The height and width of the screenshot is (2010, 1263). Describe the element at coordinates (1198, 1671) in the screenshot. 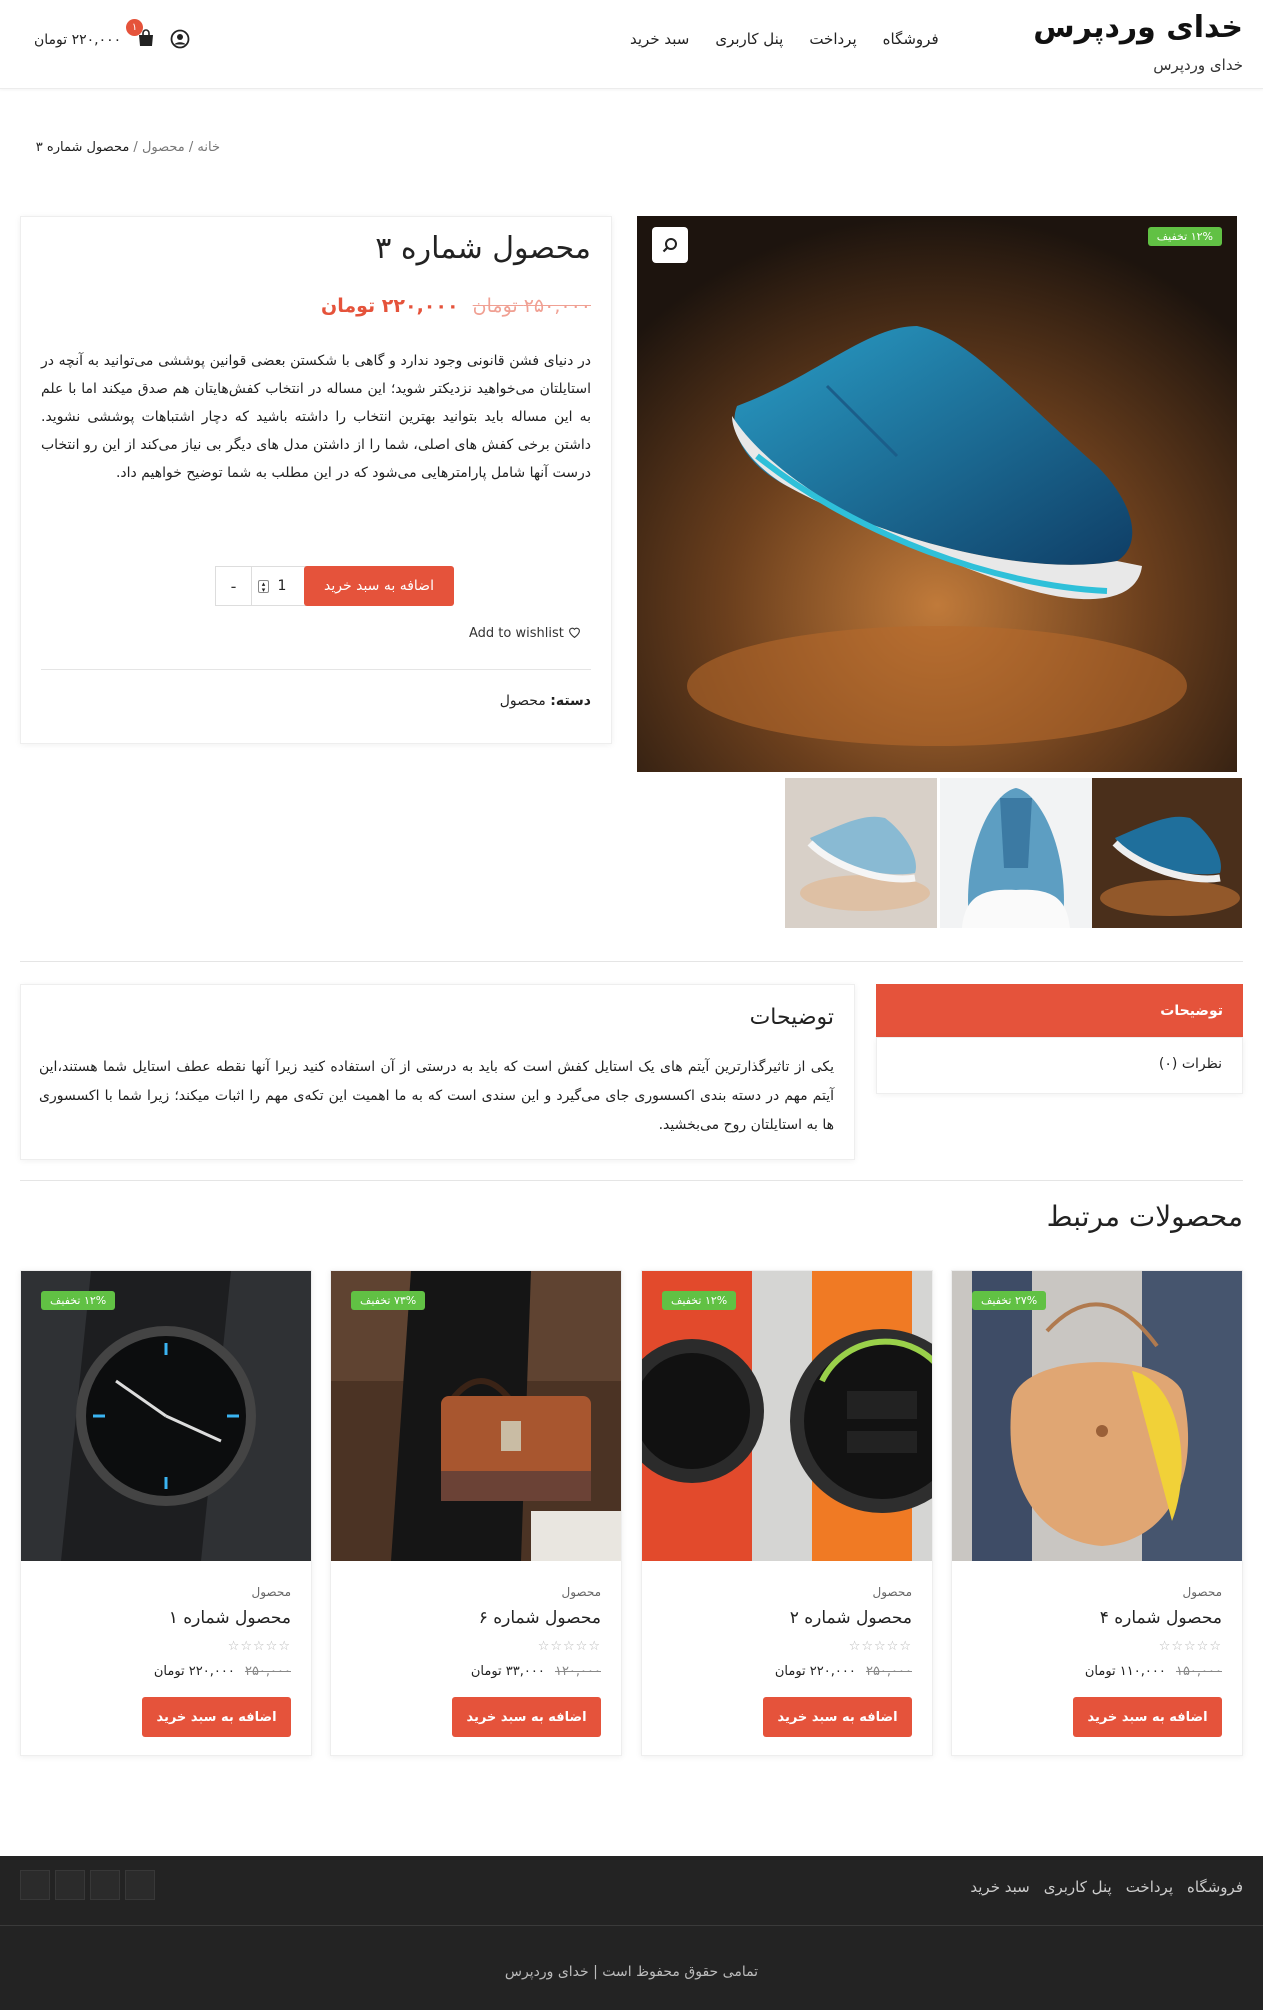

I see `old-price: ۱۵۰,۰۰۰` at that location.